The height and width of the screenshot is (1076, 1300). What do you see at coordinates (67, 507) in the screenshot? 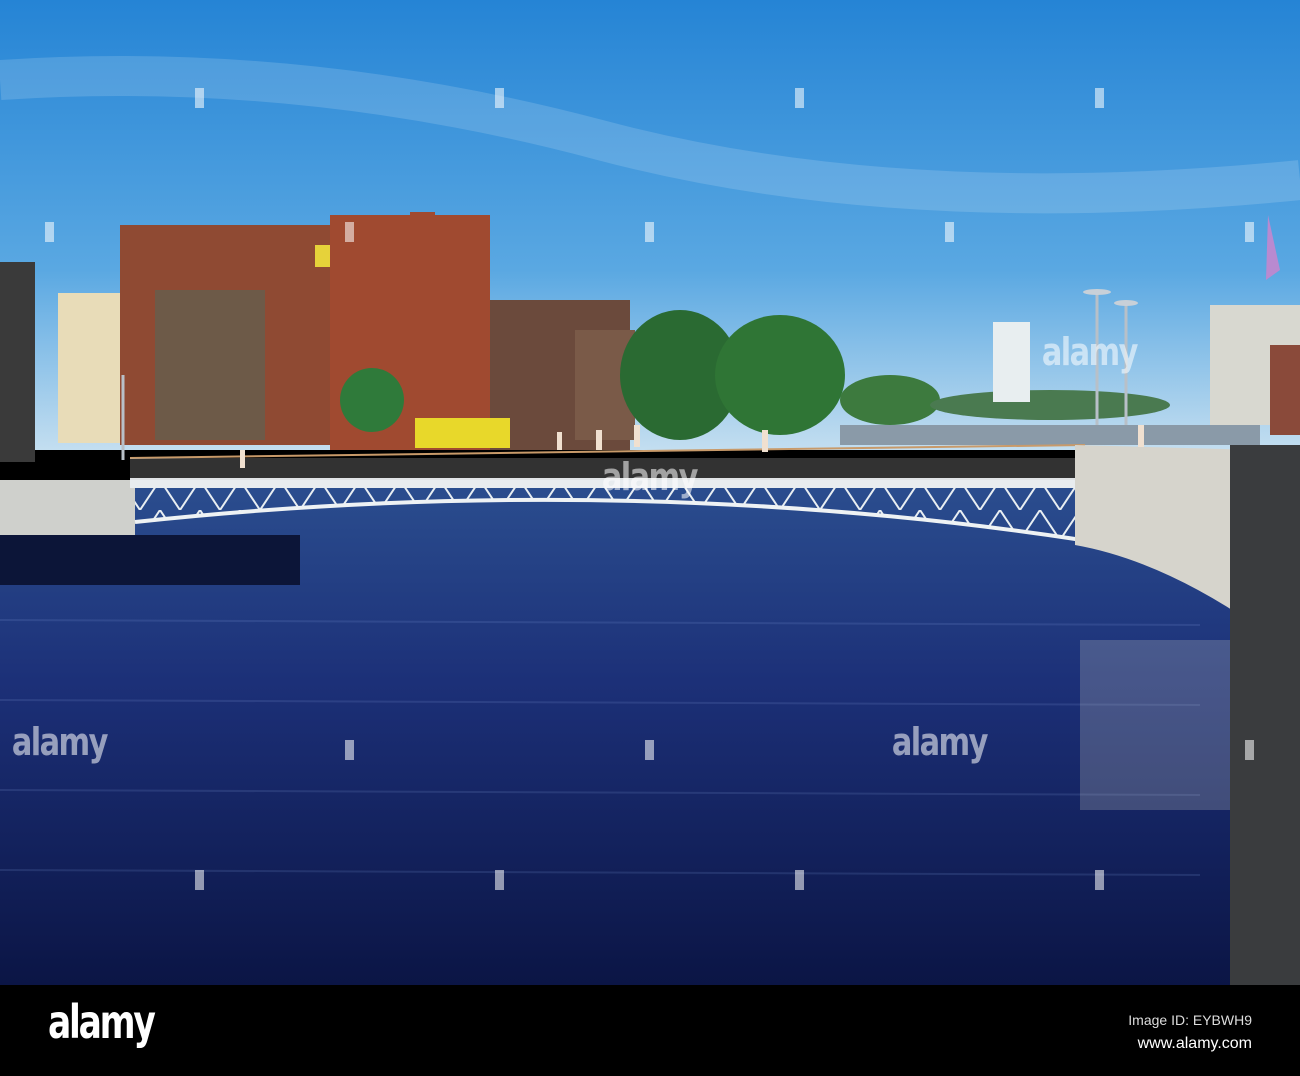
I see `left-embankment` at bounding box center [67, 507].